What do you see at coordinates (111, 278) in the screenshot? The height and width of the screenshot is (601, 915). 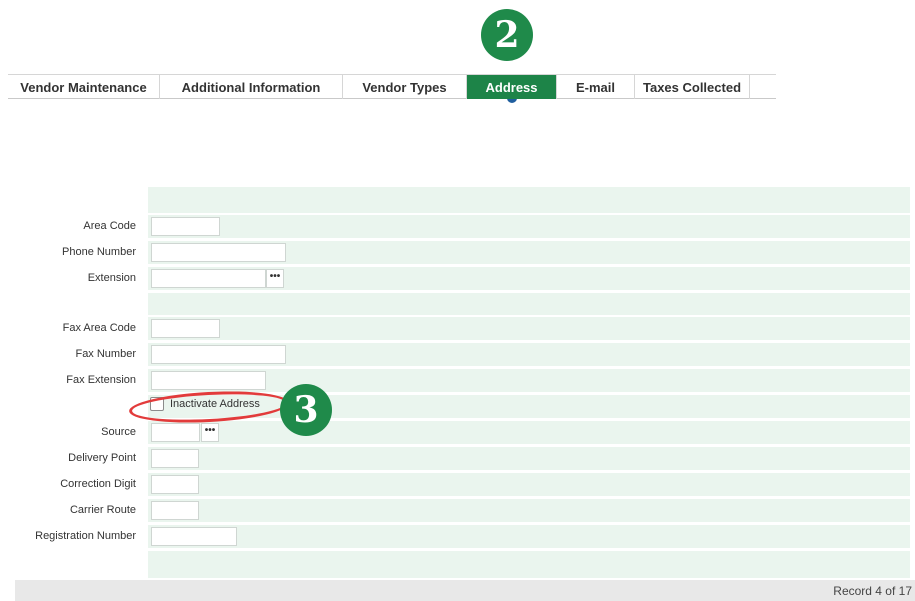 I see `extension-label: Extension` at bounding box center [111, 278].